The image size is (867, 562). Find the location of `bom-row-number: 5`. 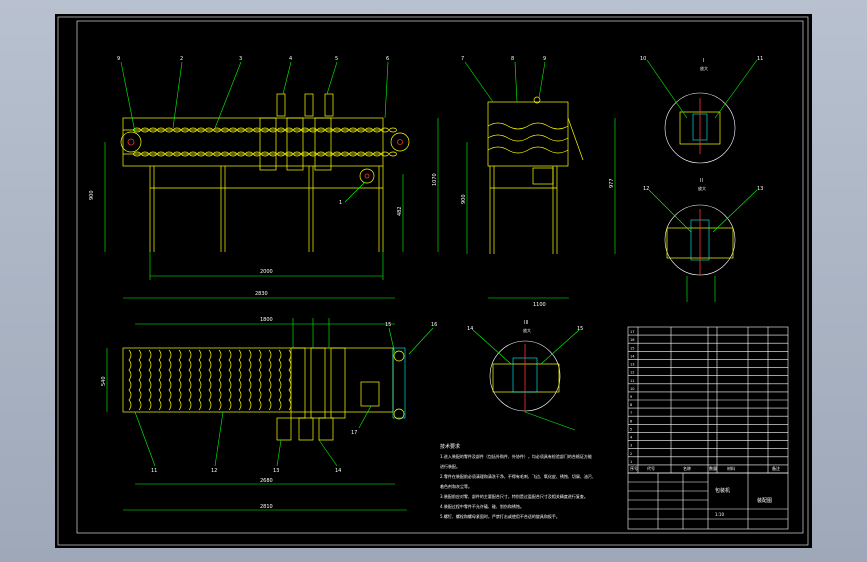

bom-row-number: 5 is located at coordinates (631, 429).